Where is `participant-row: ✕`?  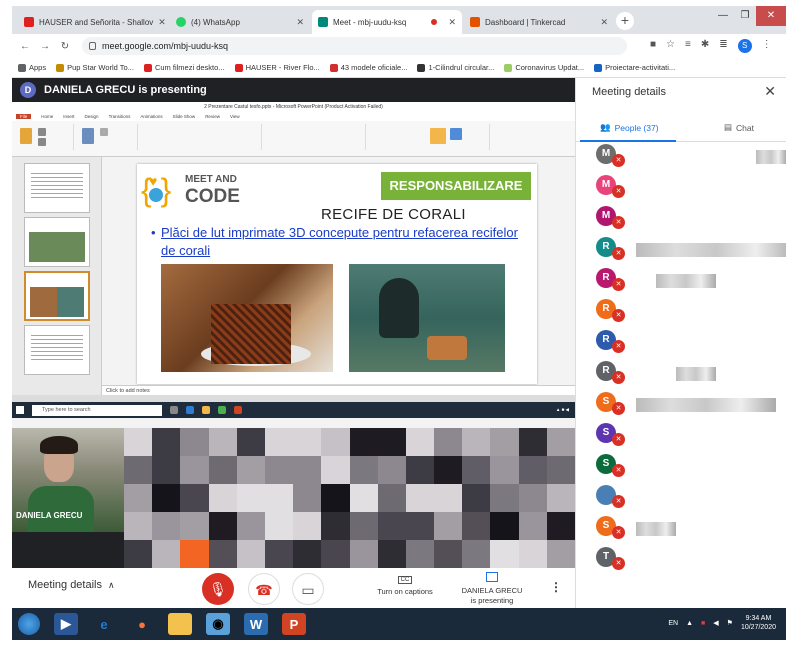
participant-row: ✕ is located at coordinates (686, 498).